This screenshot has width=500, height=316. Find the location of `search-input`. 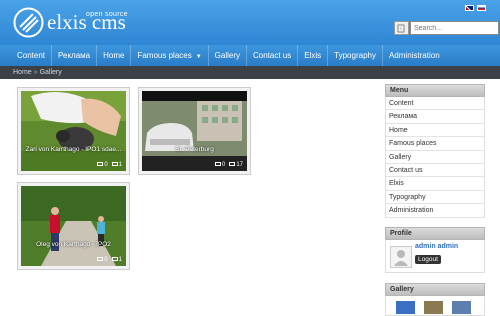

search-input is located at coordinates (454, 28).